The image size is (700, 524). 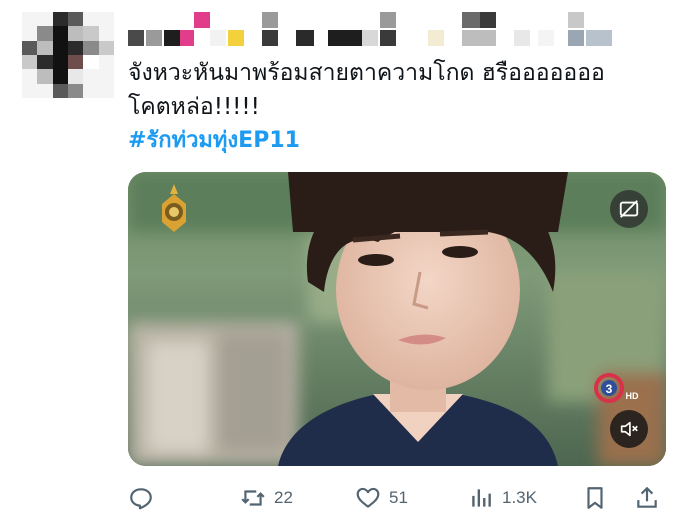 I want to click on mute-button, so click(x=629, y=429).